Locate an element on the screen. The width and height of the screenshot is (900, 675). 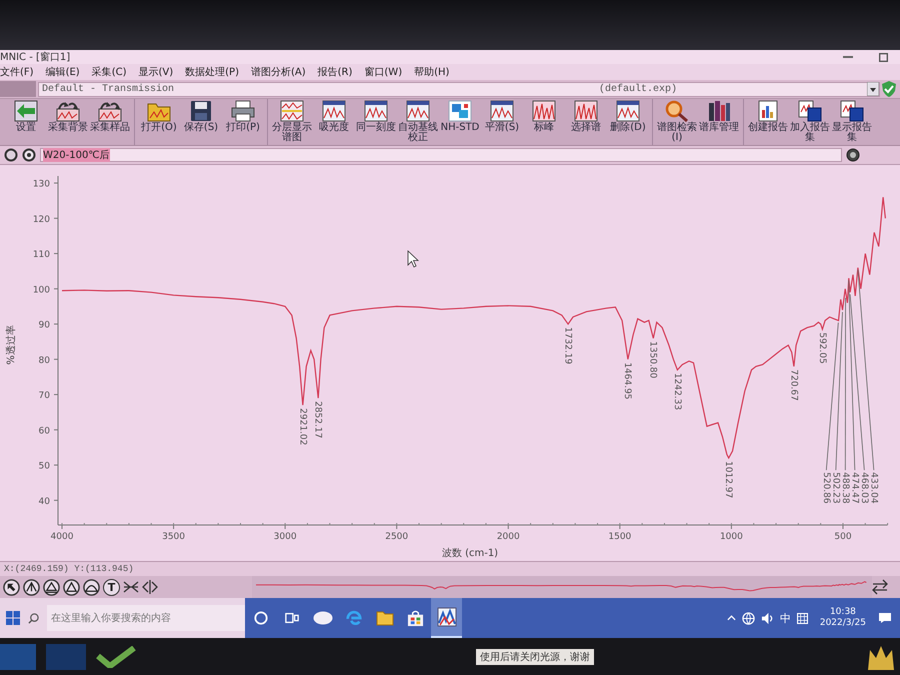
toolbar-button: 分层显示谱图 is located at coordinates (292, 122).